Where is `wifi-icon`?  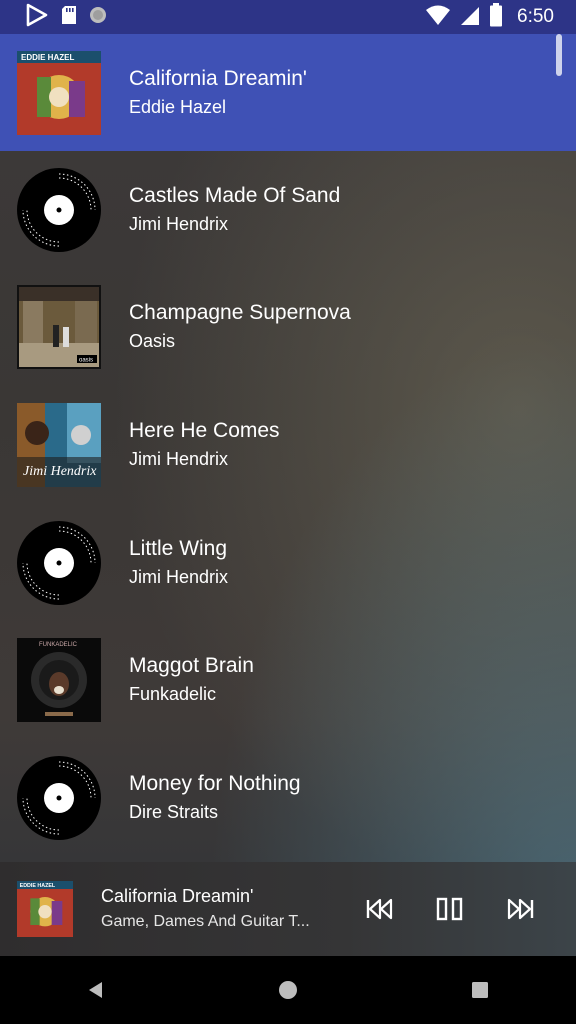
wifi-icon is located at coordinates (438, 17).